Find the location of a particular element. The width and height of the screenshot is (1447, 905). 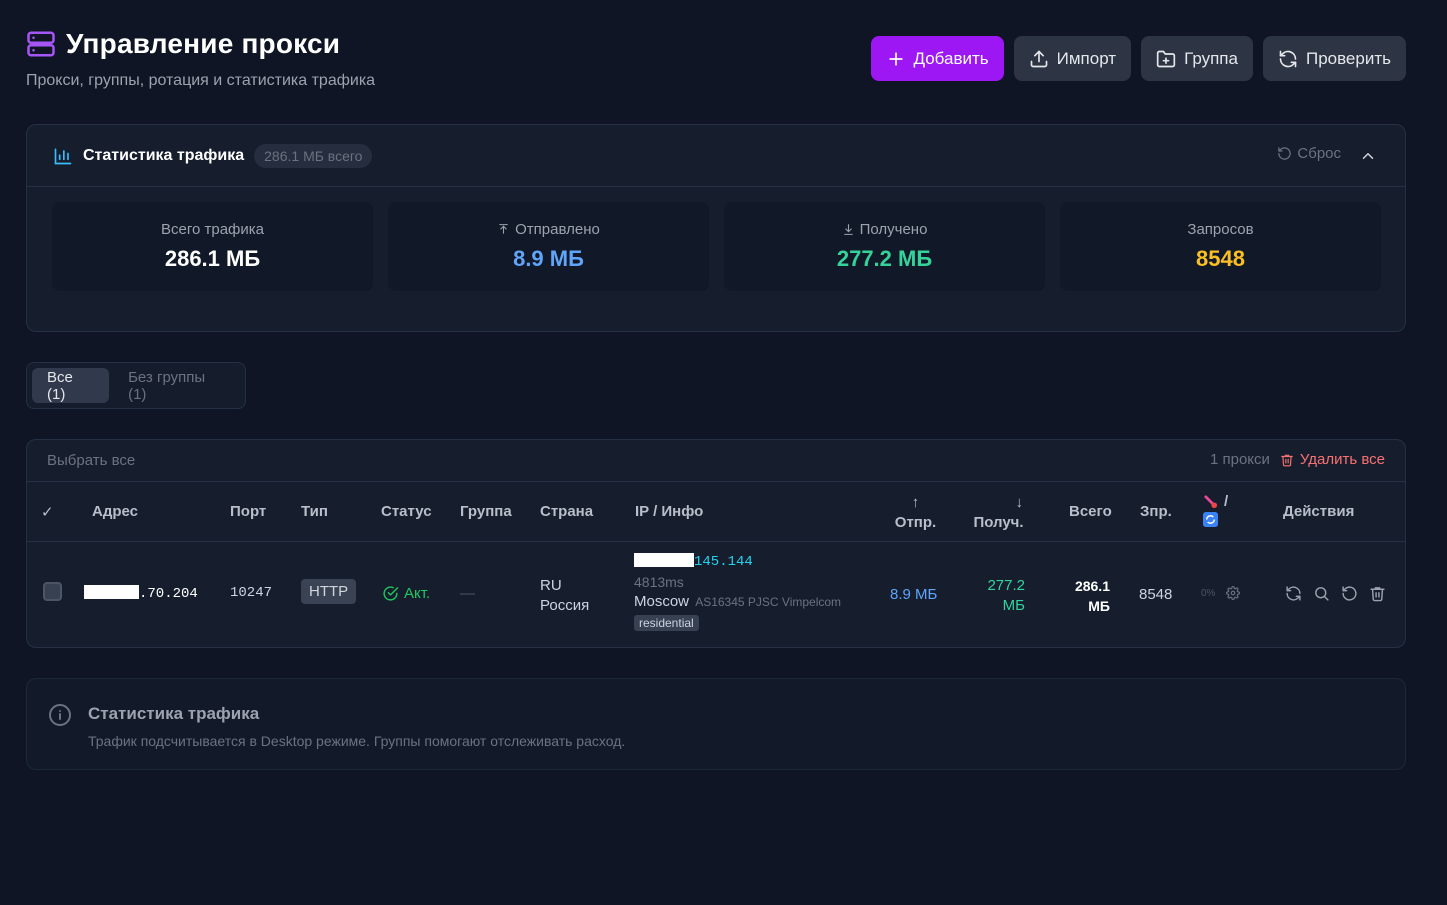

delete-proxy-button is located at coordinates (1377, 593).